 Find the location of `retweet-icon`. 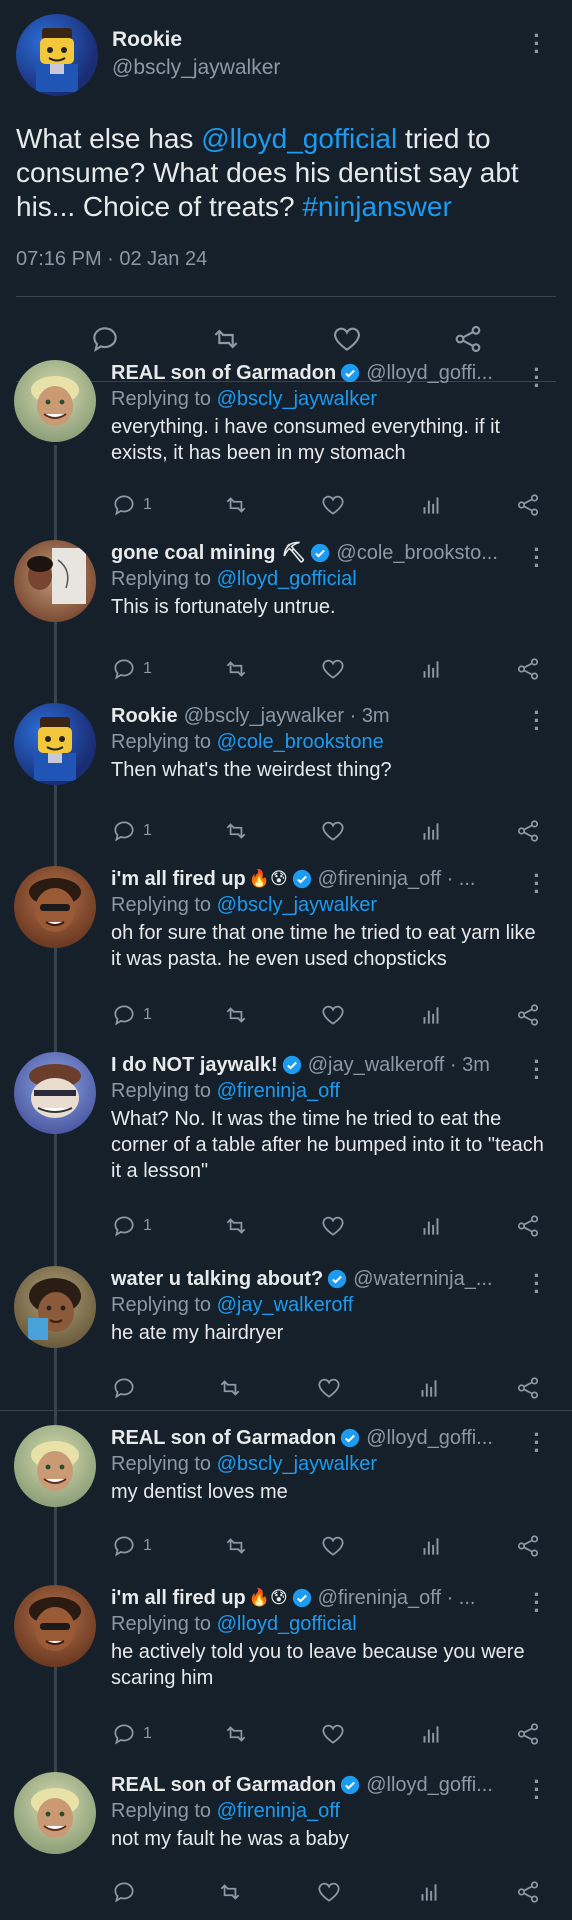

retweet-icon is located at coordinates (226, 339).